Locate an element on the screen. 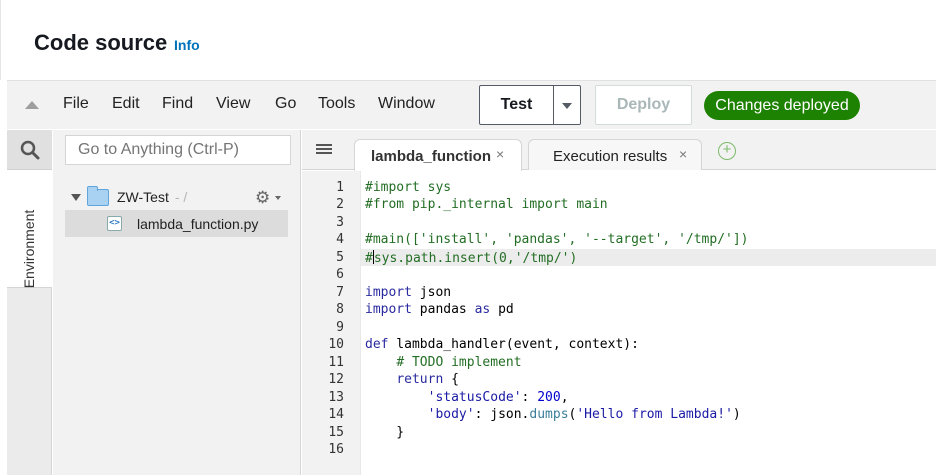 The height and width of the screenshot is (475, 936). test-button: Test is located at coordinates (516, 105).